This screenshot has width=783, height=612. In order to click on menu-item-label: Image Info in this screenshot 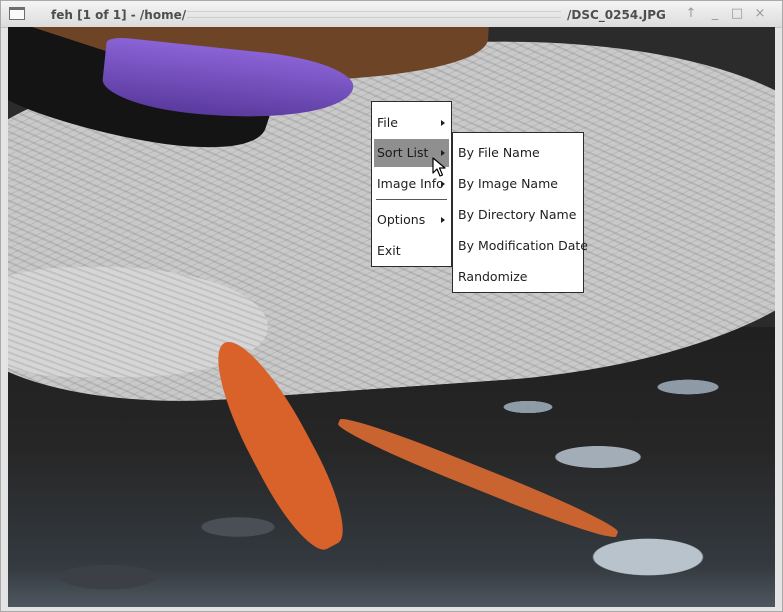, I will do `click(410, 183)`.